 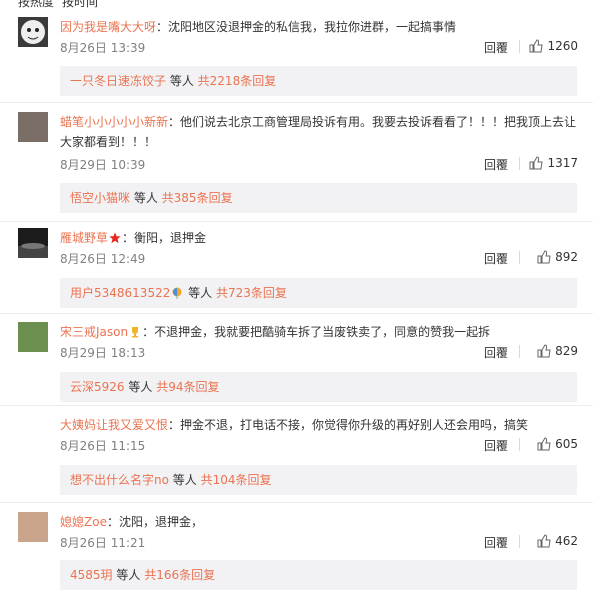 What do you see at coordinates (185, 387) in the screenshot?
I see `reply-count: 共94条回复` at bounding box center [185, 387].